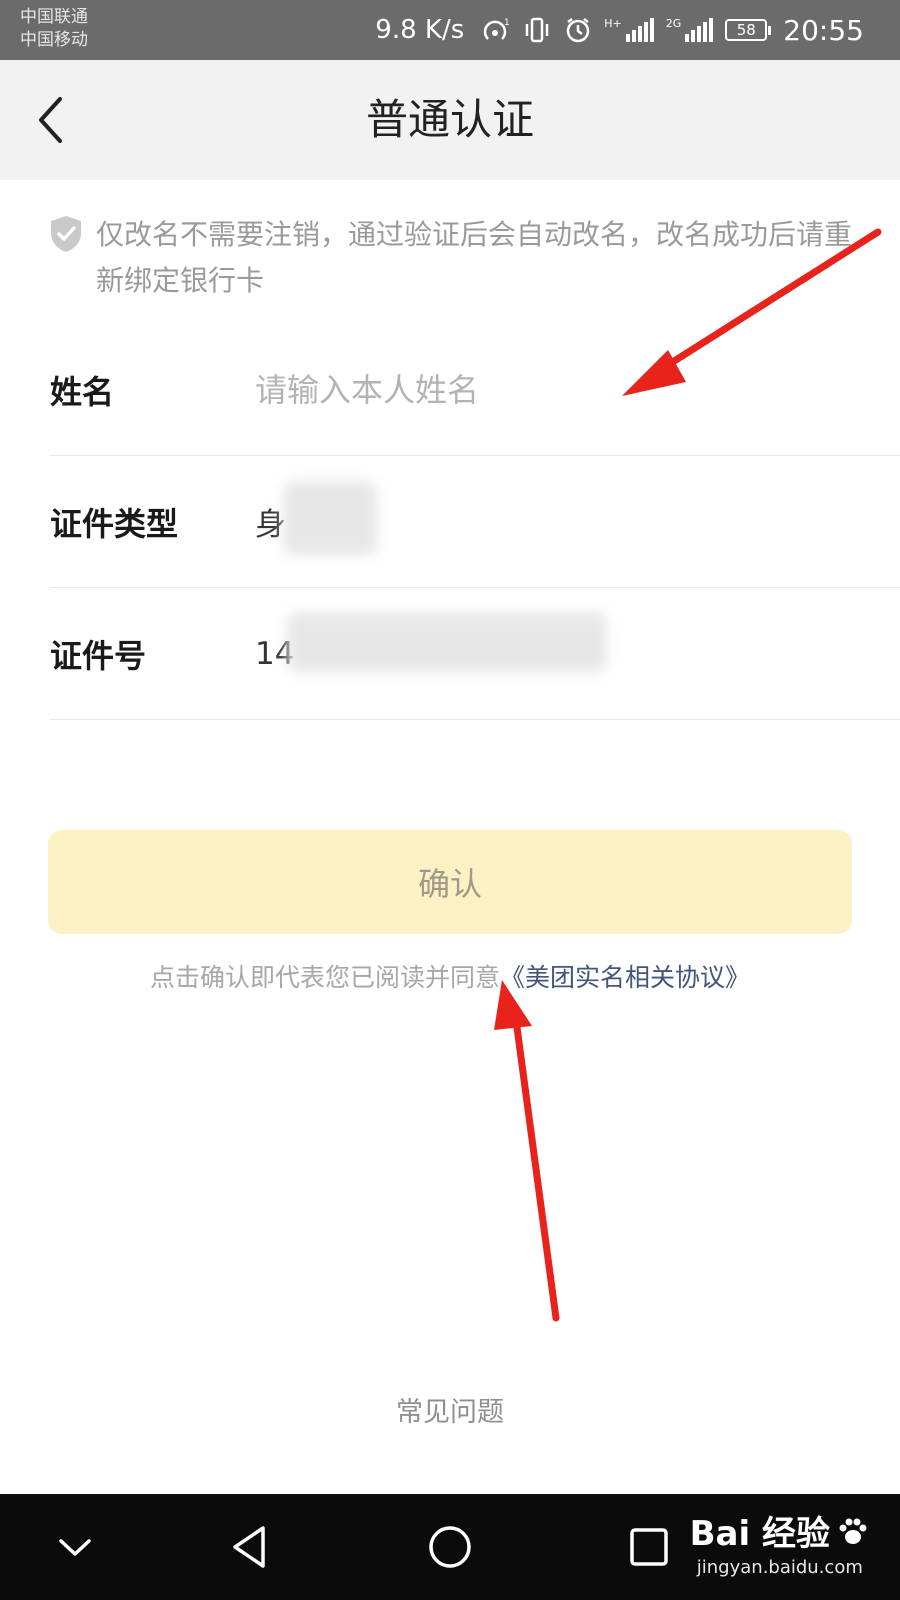 This screenshot has height=1600, width=900. I want to click on name-row: 姓名, so click(475, 390).